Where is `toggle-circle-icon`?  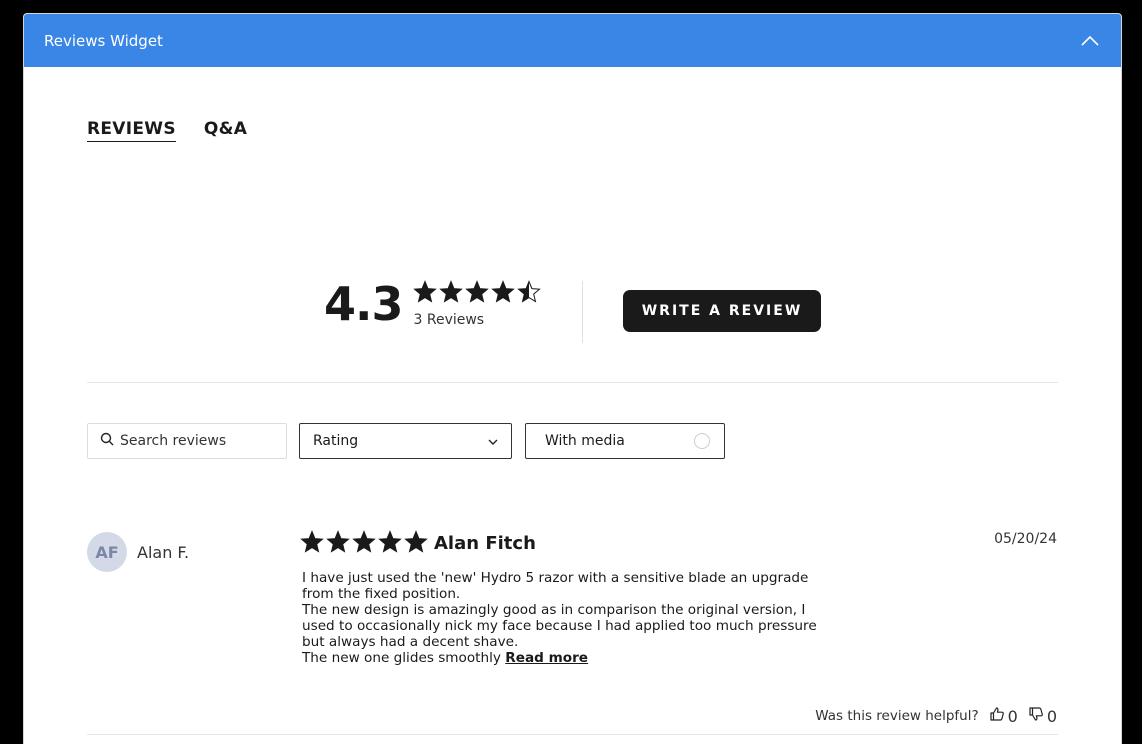 toggle-circle-icon is located at coordinates (702, 441).